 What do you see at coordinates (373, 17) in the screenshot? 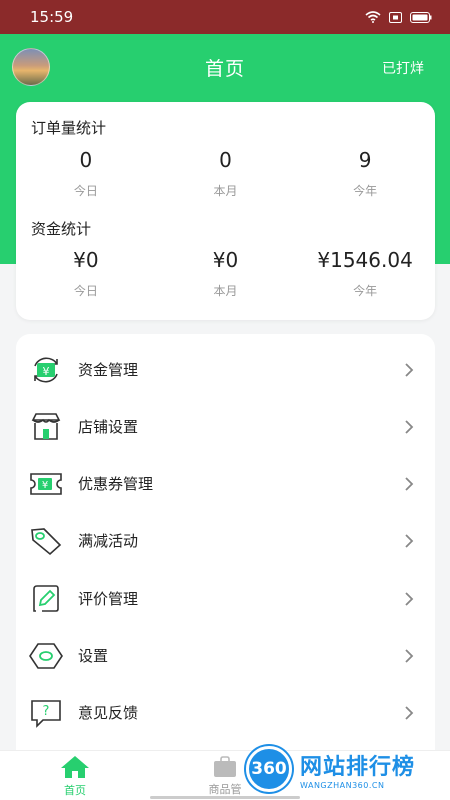
I see `wifi-icon` at bounding box center [373, 17].